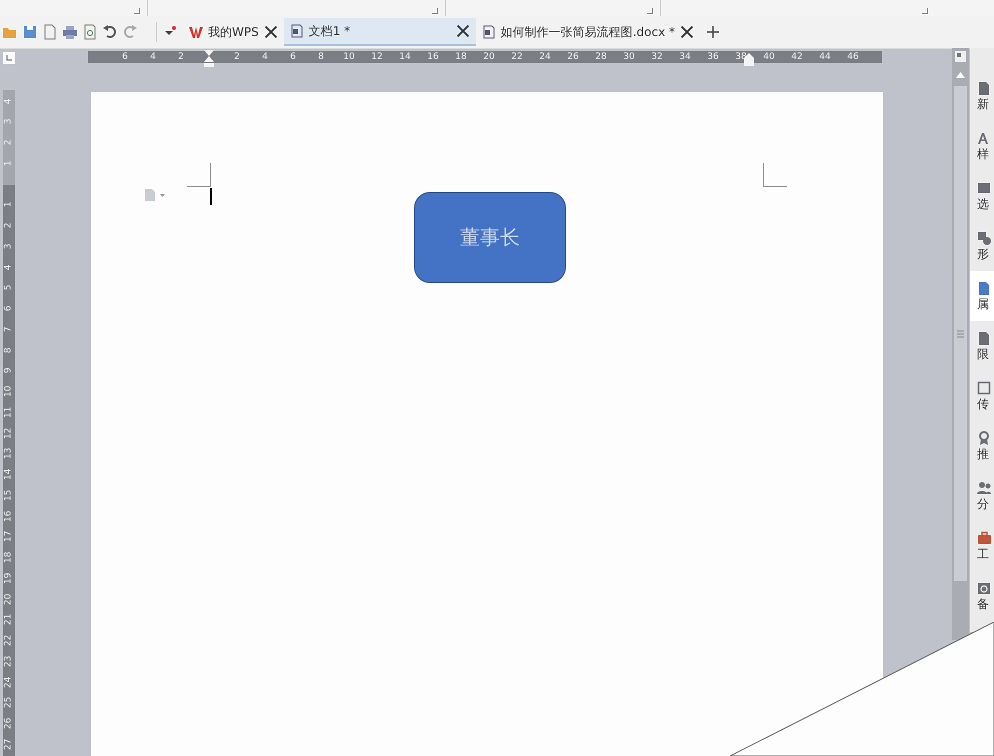 This screenshot has width=994, height=756. Describe the element at coordinates (960, 56) in the screenshot. I see `split-view-icon` at that location.